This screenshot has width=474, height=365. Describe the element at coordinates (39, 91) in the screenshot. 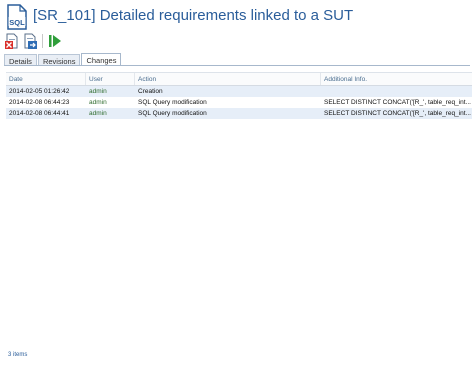

I see `cell-date: 2014-02-05 01:26:42` at that location.